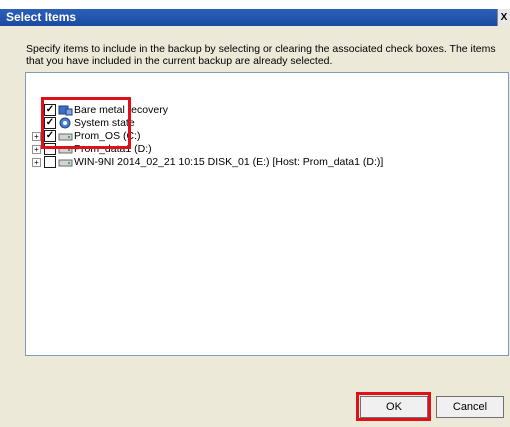  Describe the element at coordinates (470, 407) in the screenshot. I see `cancel-button: Cancel` at that location.